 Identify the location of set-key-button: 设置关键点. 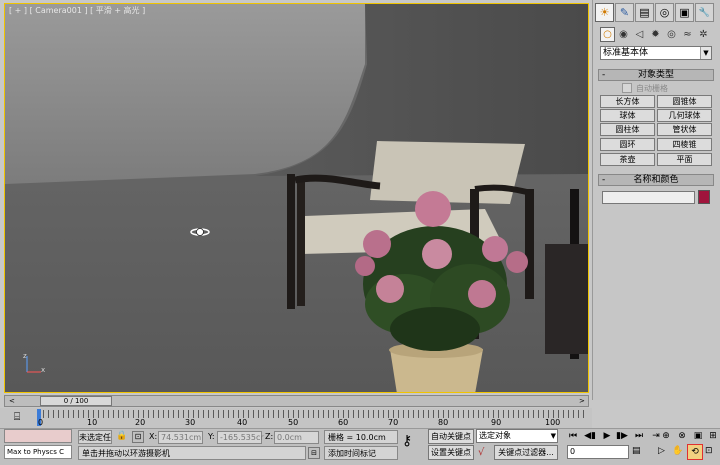
(451, 452).